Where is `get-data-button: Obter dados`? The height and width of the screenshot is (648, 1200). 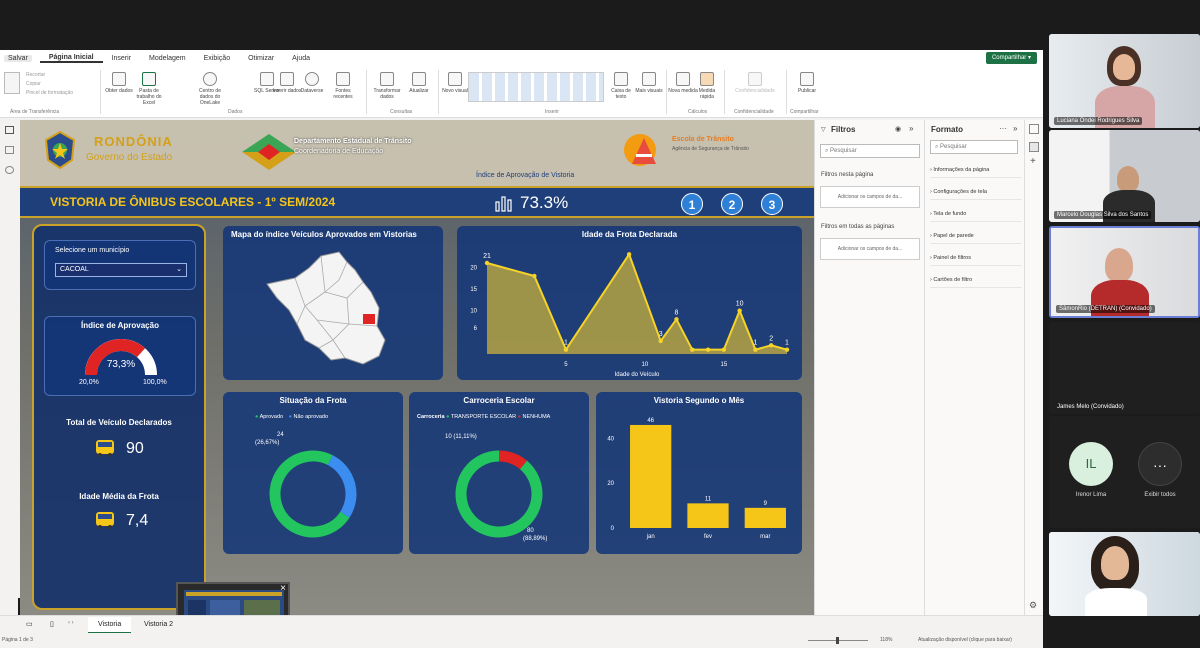 get-data-button: Obter dados is located at coordinates (119, 83).